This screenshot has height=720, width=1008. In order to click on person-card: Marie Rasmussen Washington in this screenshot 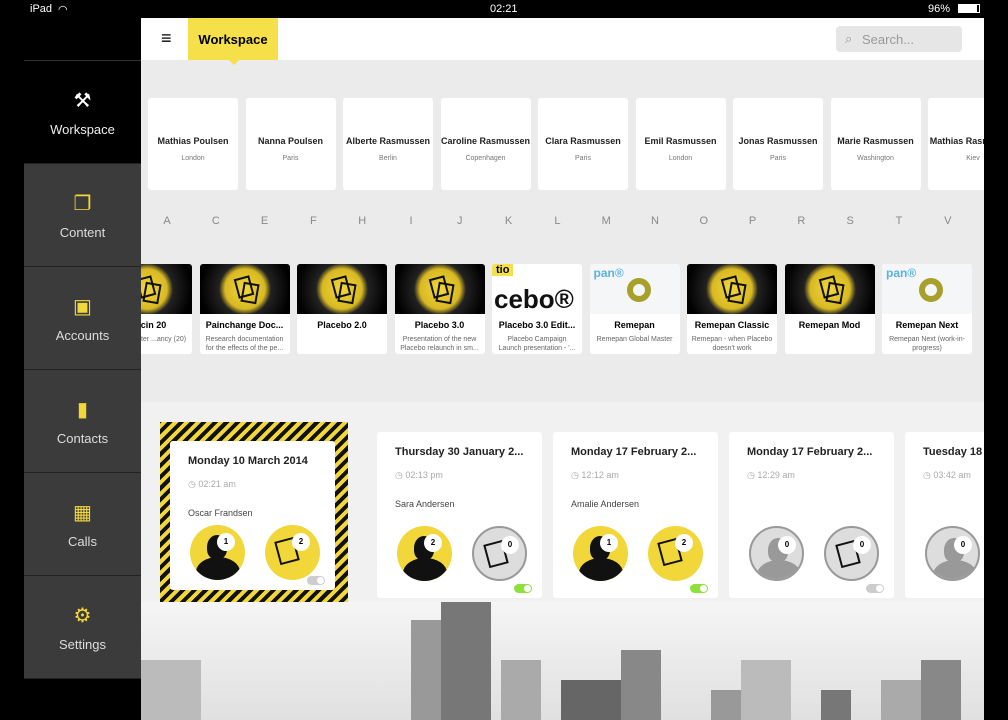, I will do `click(875, 144)`.